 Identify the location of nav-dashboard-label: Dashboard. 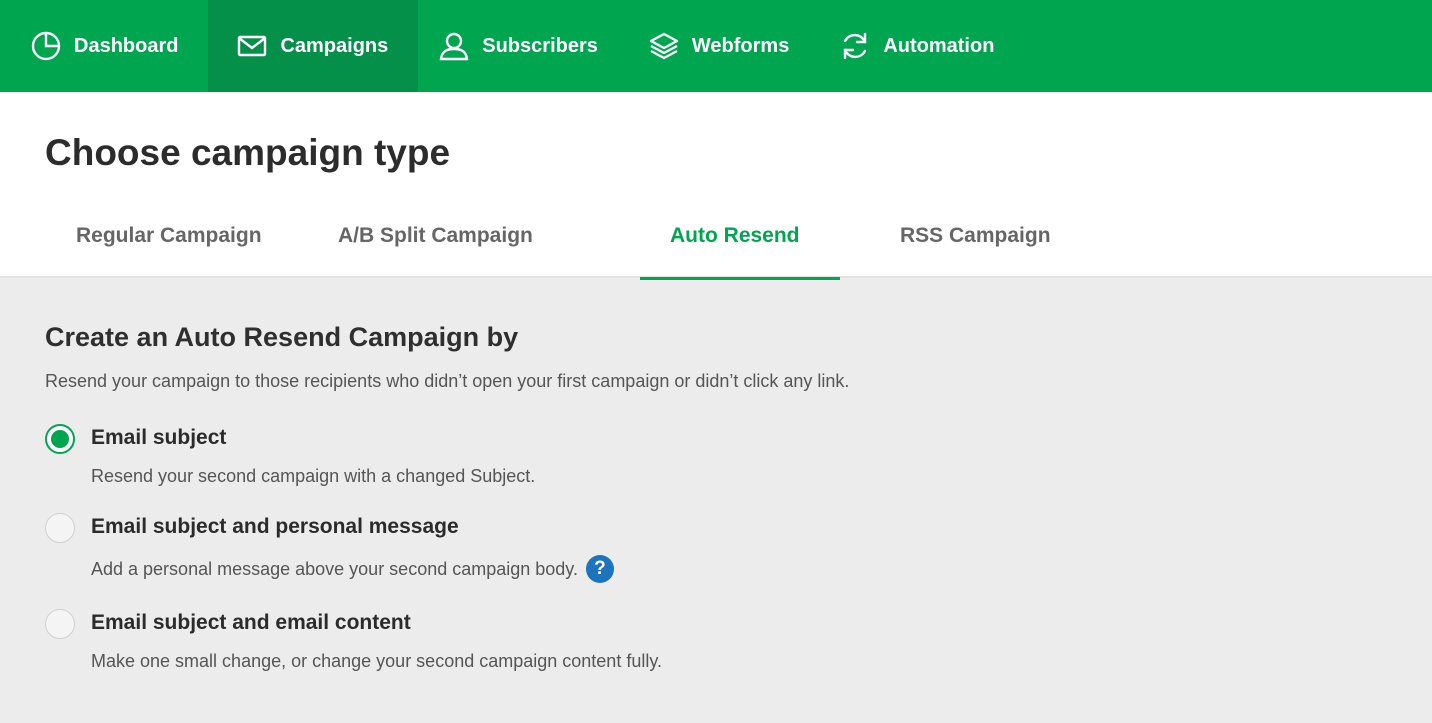
(126, 45).